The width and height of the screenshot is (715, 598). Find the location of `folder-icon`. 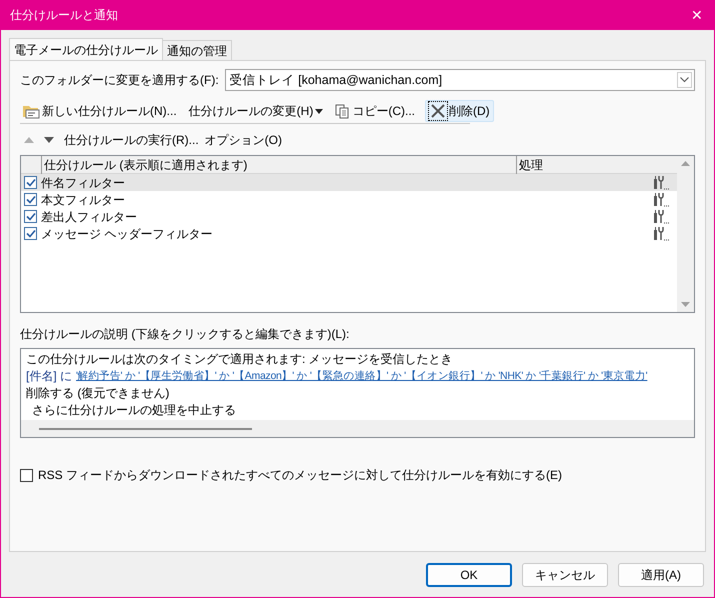

folder-icon is located at coordinates (31, 111).